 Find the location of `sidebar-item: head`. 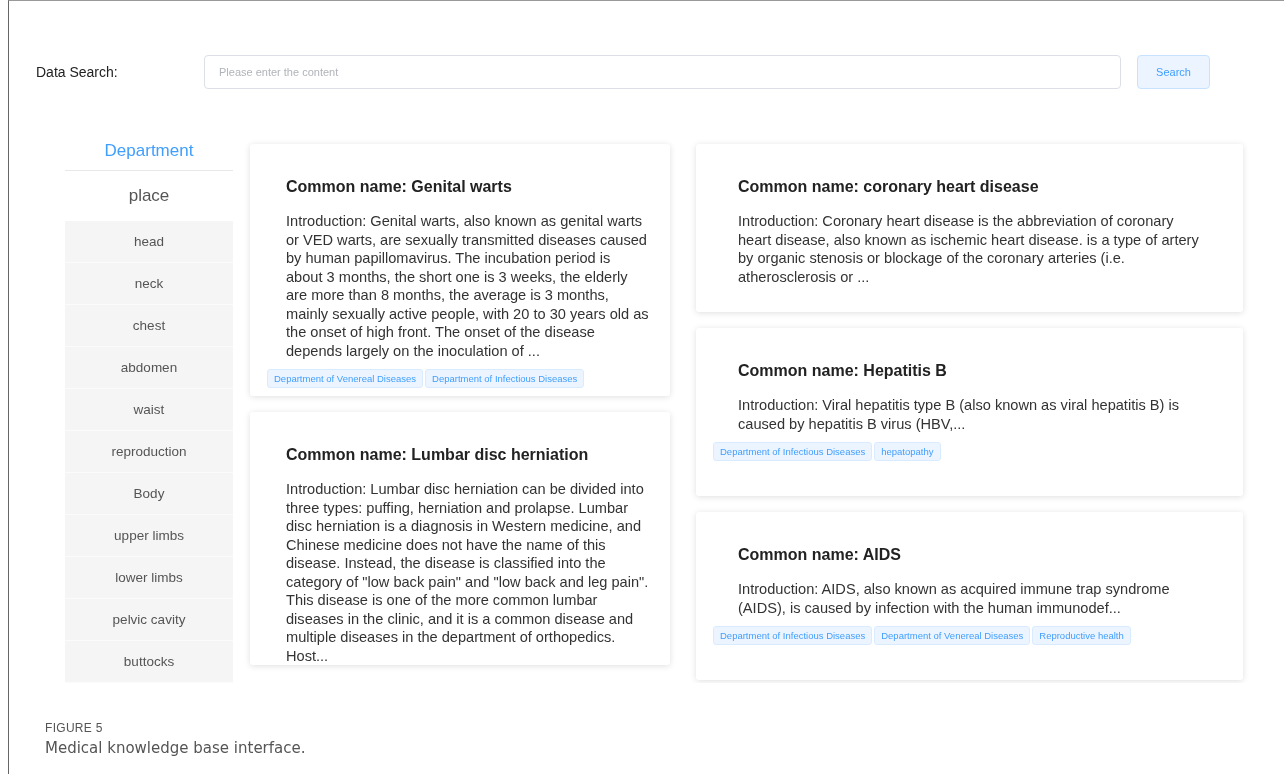

sidebar-item: head is located at coordinates (149, 242).